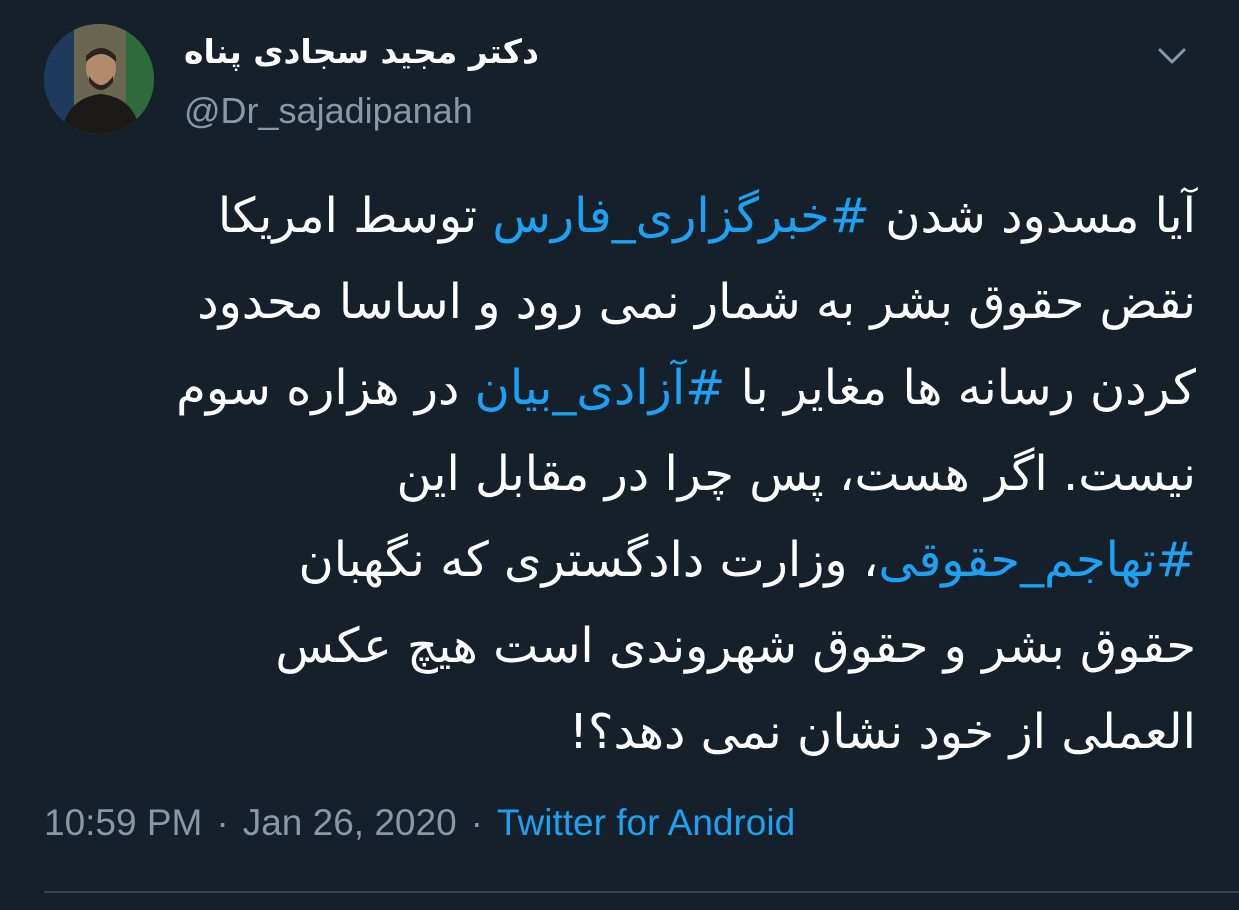 The width and height of the screenshot is (1239, 910). What do you see at coordinates (588, 560) in the screenshot?
I see `tweet-text-segment: ، وزارت دادگستری که نگهبان` at bounding box center [588, 560].